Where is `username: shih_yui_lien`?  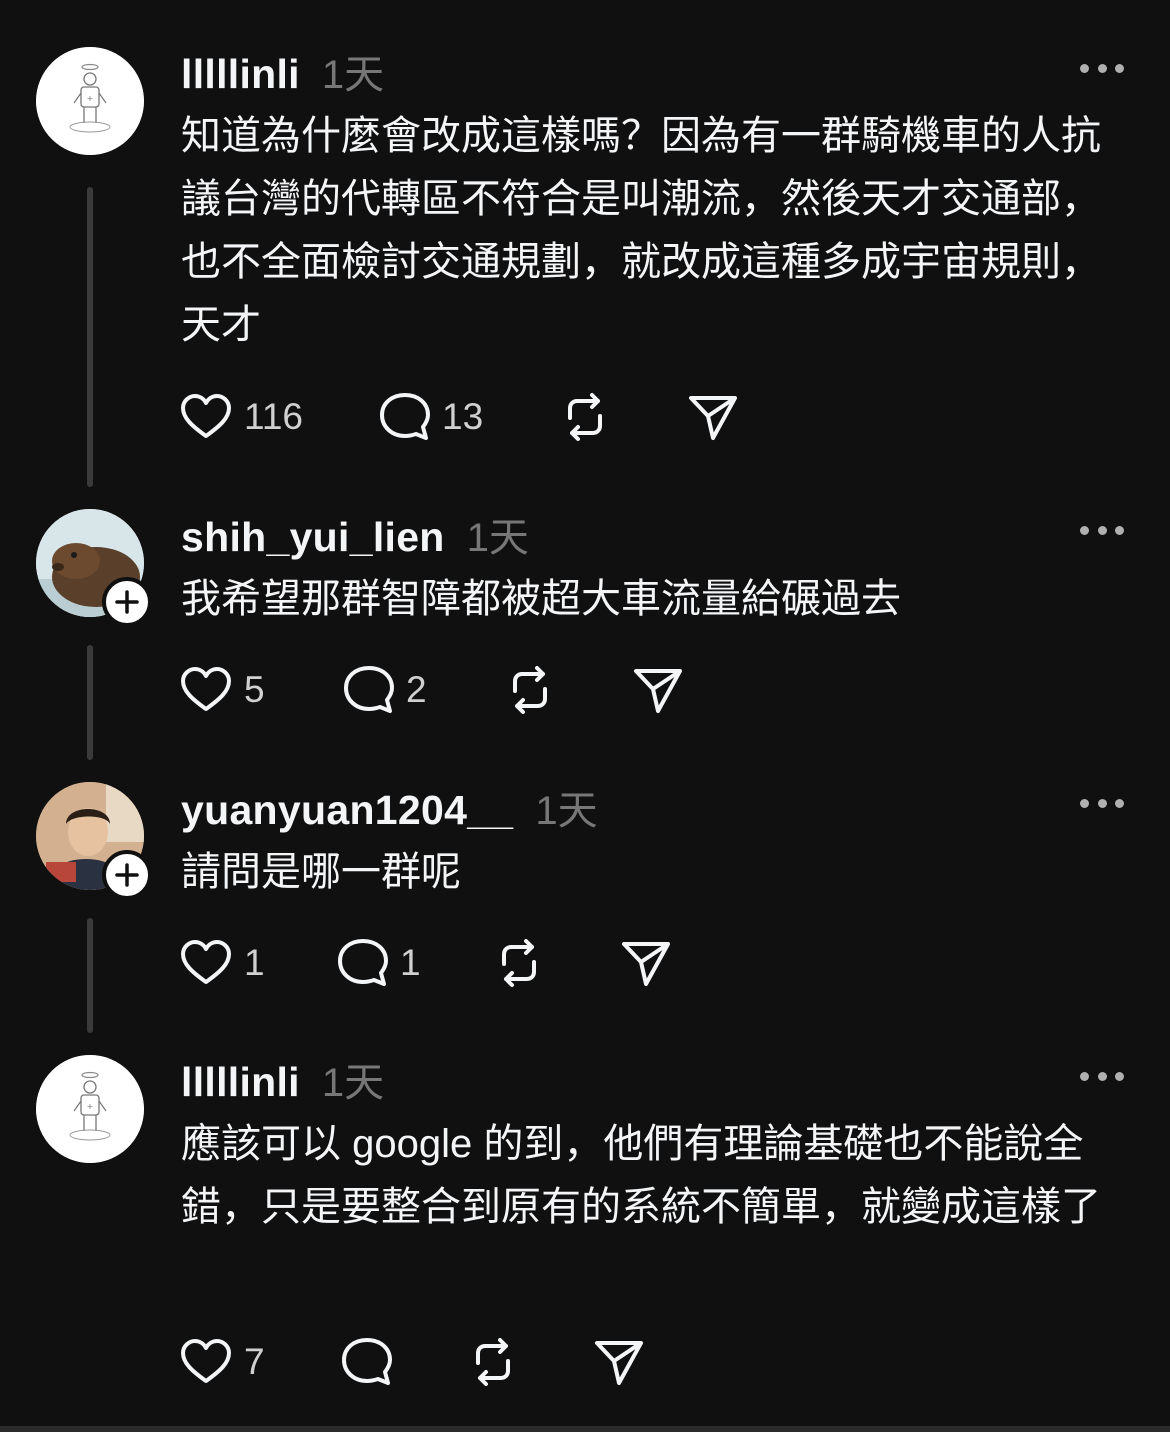 username: shih_yui_lien is located at coordinates (313, 537).